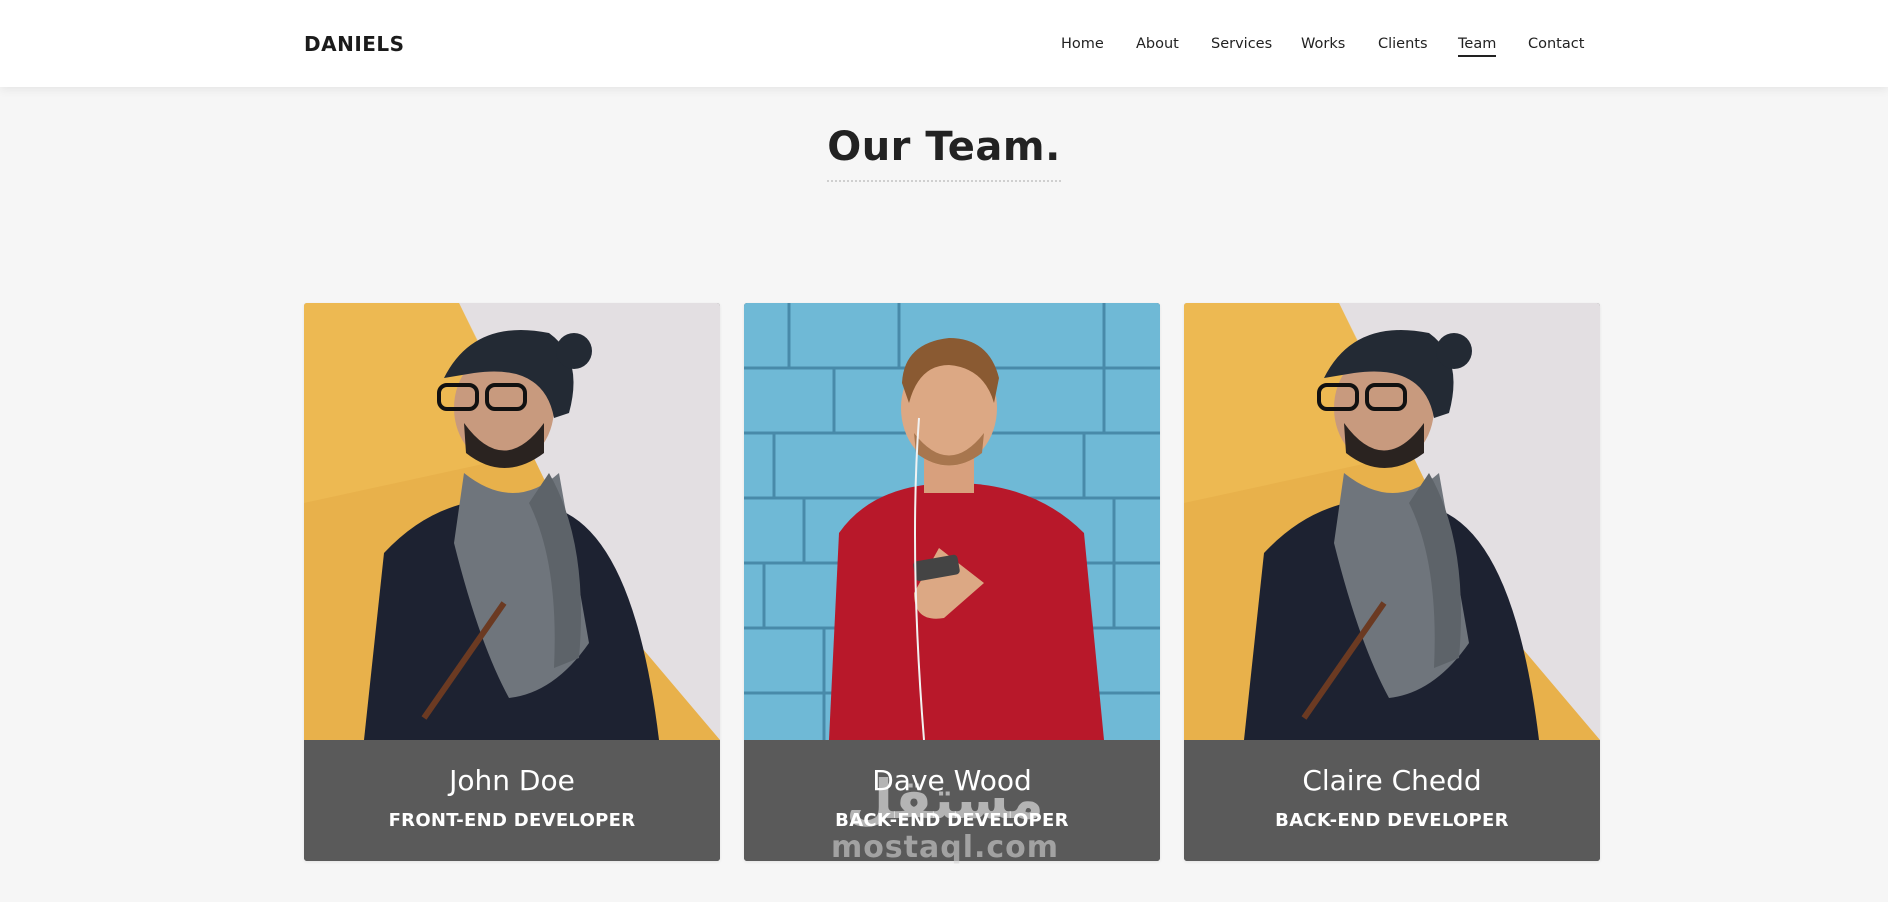 The image size is (1888, 902). I want to click on team-card: Dave Wood BACK-END DEVELOPER, so click(952, 582).